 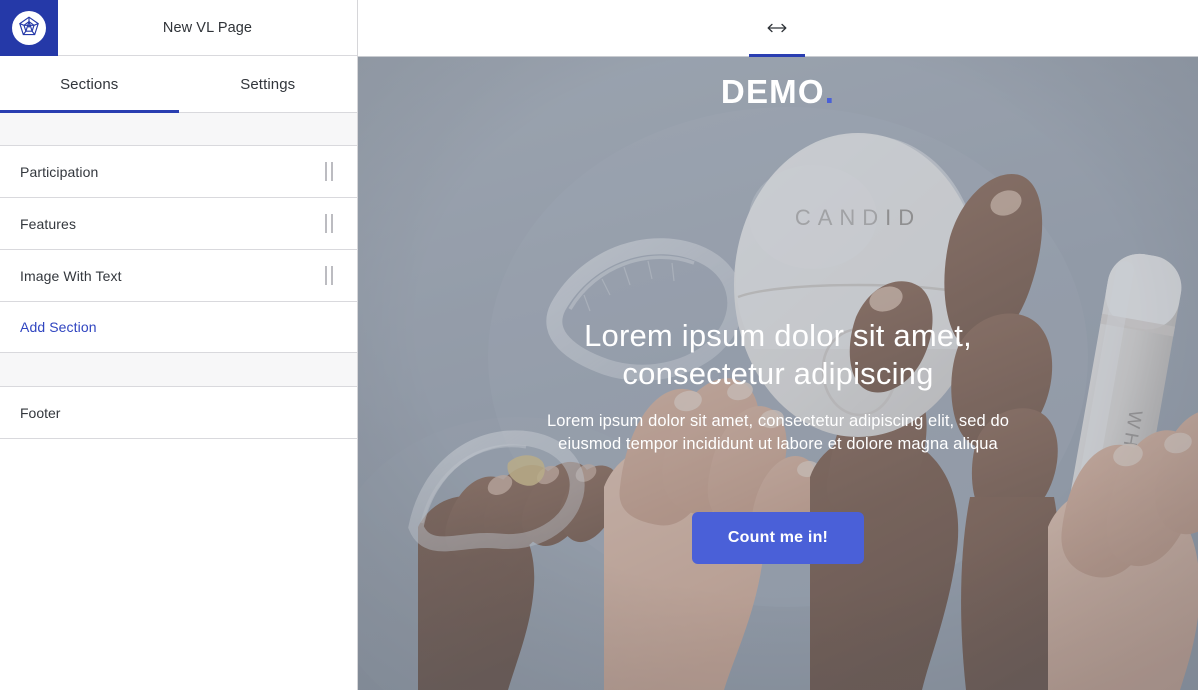 I want to click on section-item-features: Features, so click(x=178, y=224).